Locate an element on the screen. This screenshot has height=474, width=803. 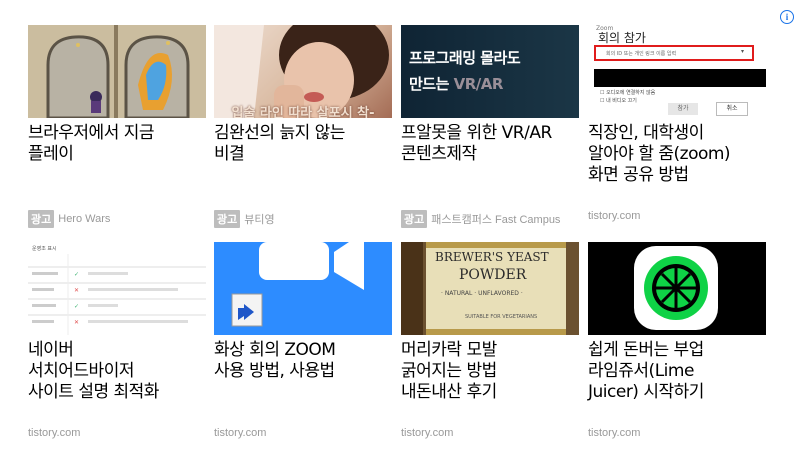
card-hero-wars-ad: 브라우저에서 지금 플레이 광고 Hero Wars is located at coordinates (117, 130).